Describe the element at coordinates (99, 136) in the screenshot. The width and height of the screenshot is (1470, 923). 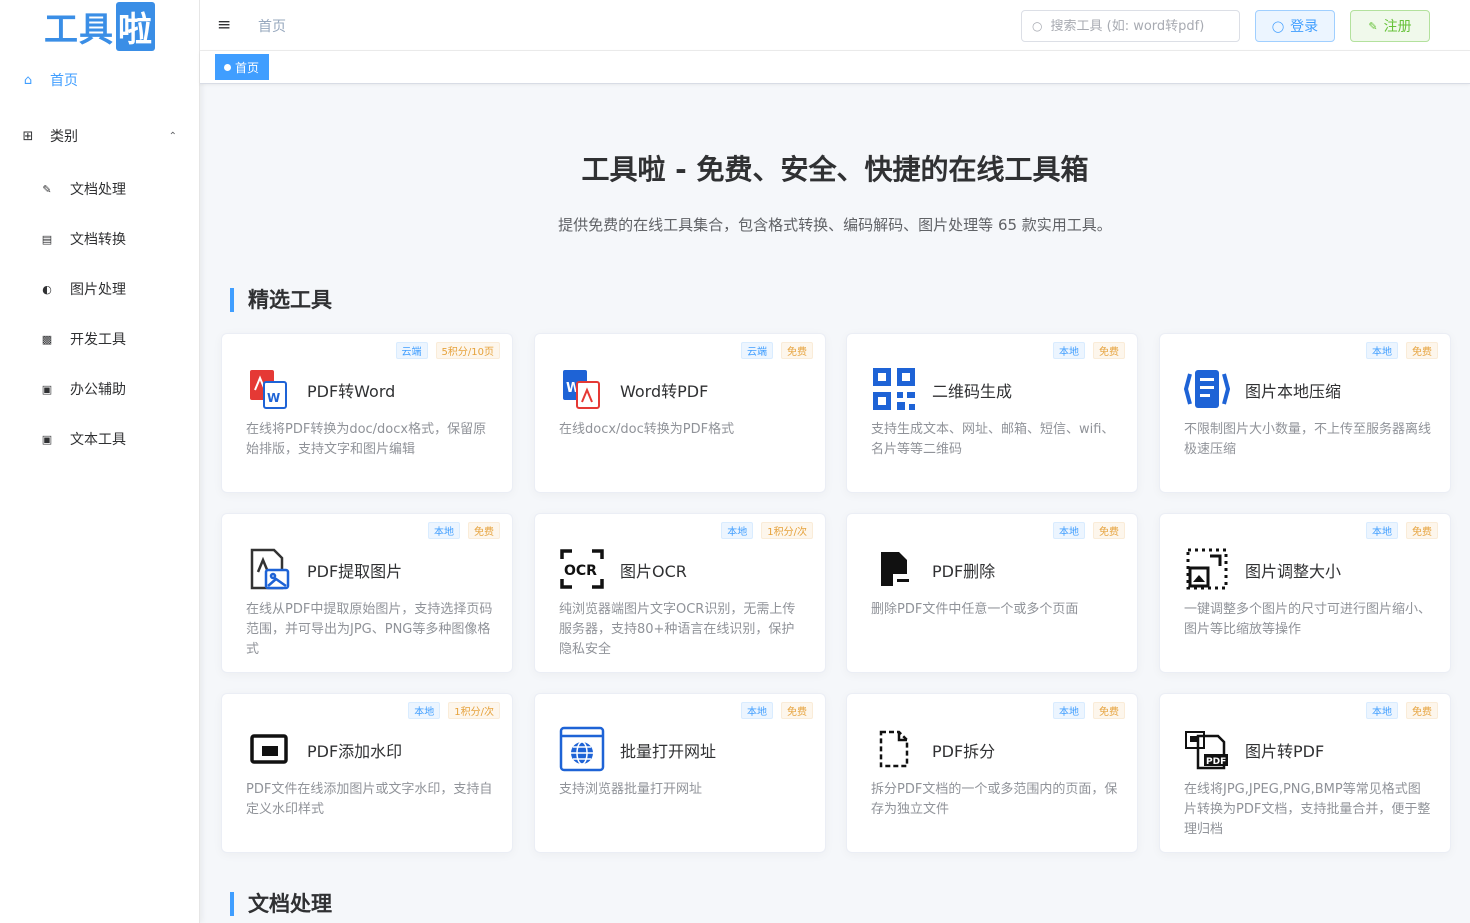
I see `sidebar-item-category: ⊞ 类别 ⌃` at that location.